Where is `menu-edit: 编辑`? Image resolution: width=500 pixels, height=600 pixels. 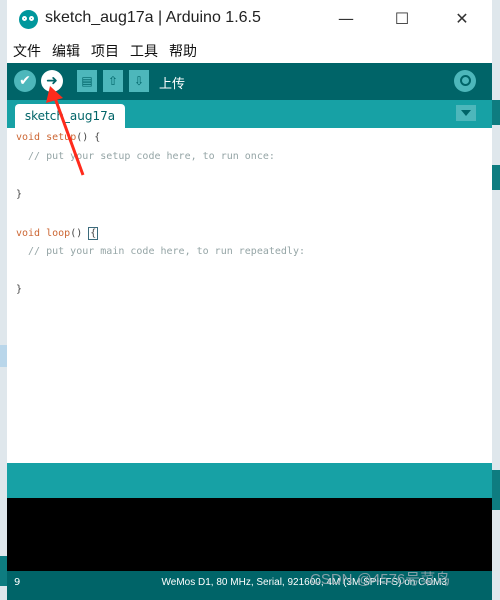
menu-edit: 编辑 is located at coordinates (66, 51).